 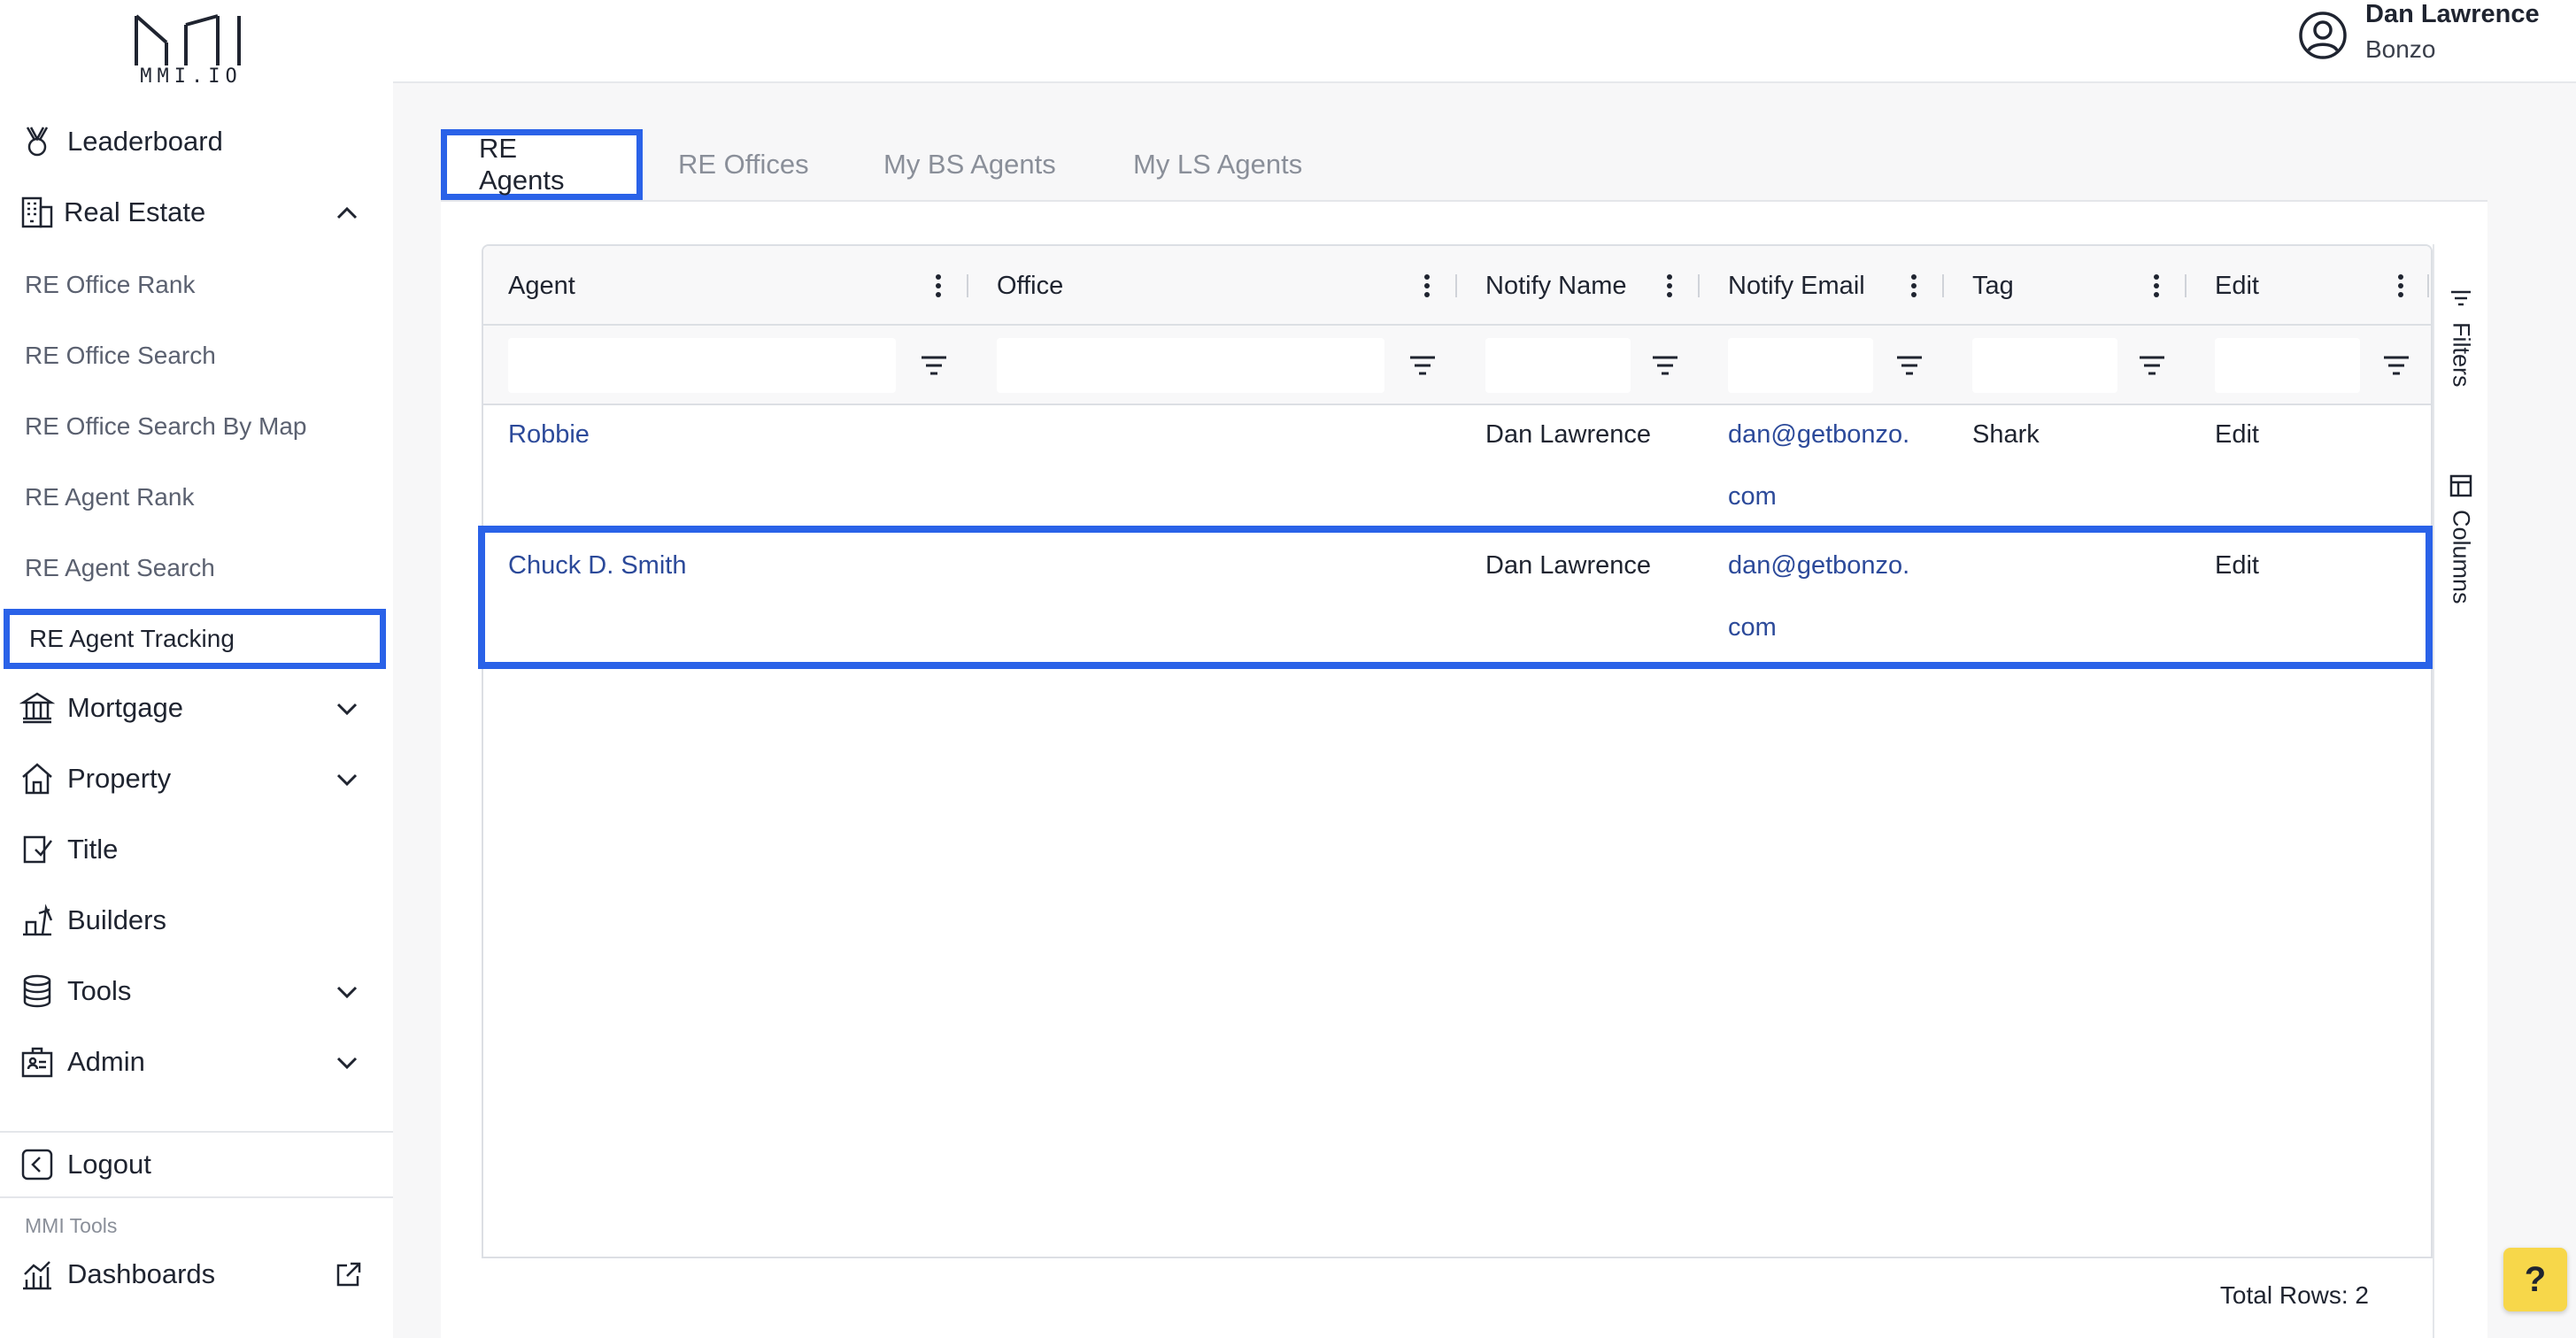 I want to click on help-button: ?, so click(x=2535, y=1279).